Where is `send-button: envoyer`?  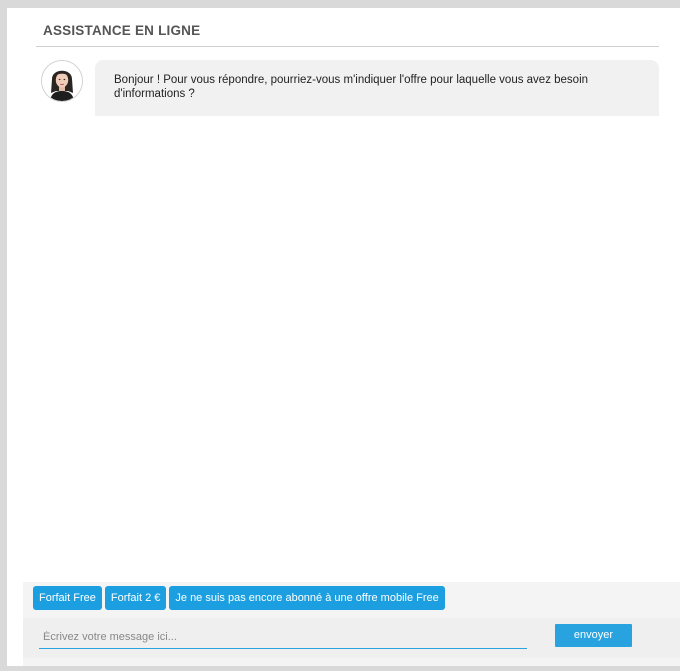
send-button: envoyer is located at coordinates (593, 635).